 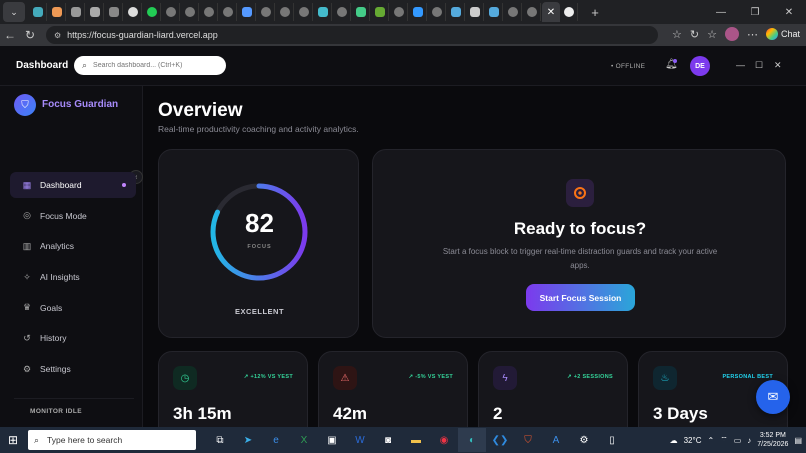 I want to click on start-focus-session-button: Start Focus Session, so click(x=580, y=297).